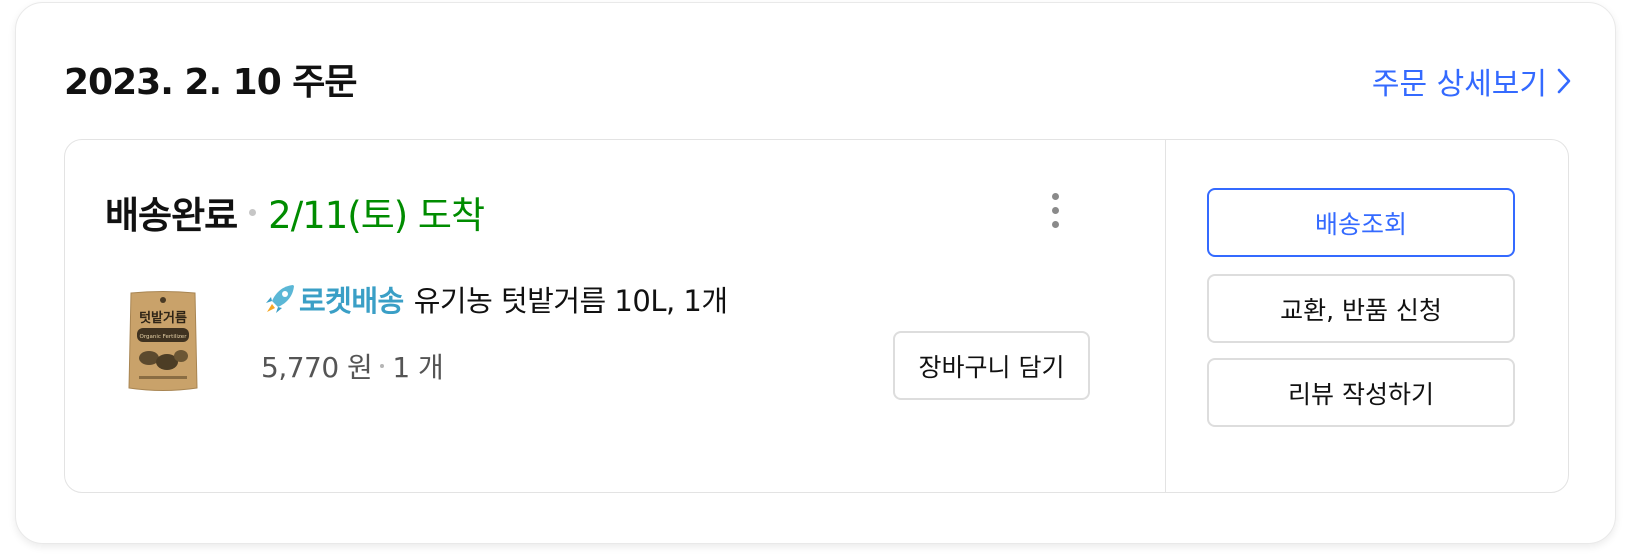 The image size is (1634, 560). I want to click on product-price: 5,770 원, so click(317, 367).